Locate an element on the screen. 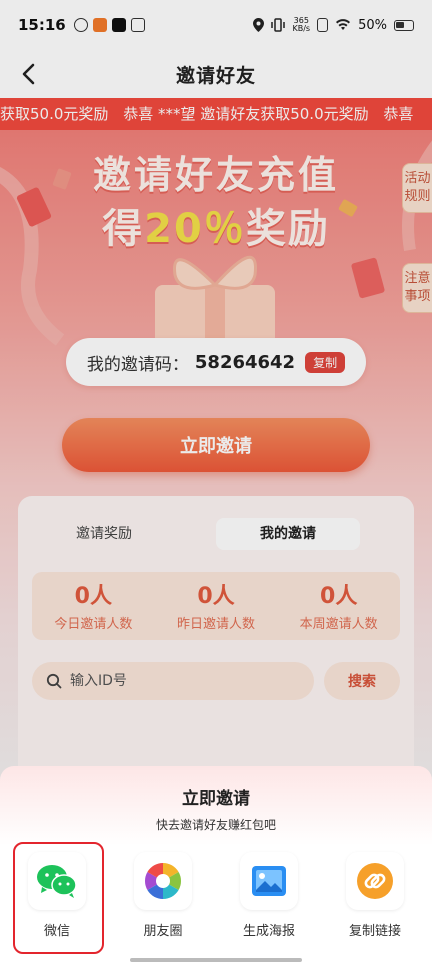  invite-stats: 0人 今日邀请人数 0人 昨日邀请人数 0人 本周邀请人数 is located at coordinates (216, 606).